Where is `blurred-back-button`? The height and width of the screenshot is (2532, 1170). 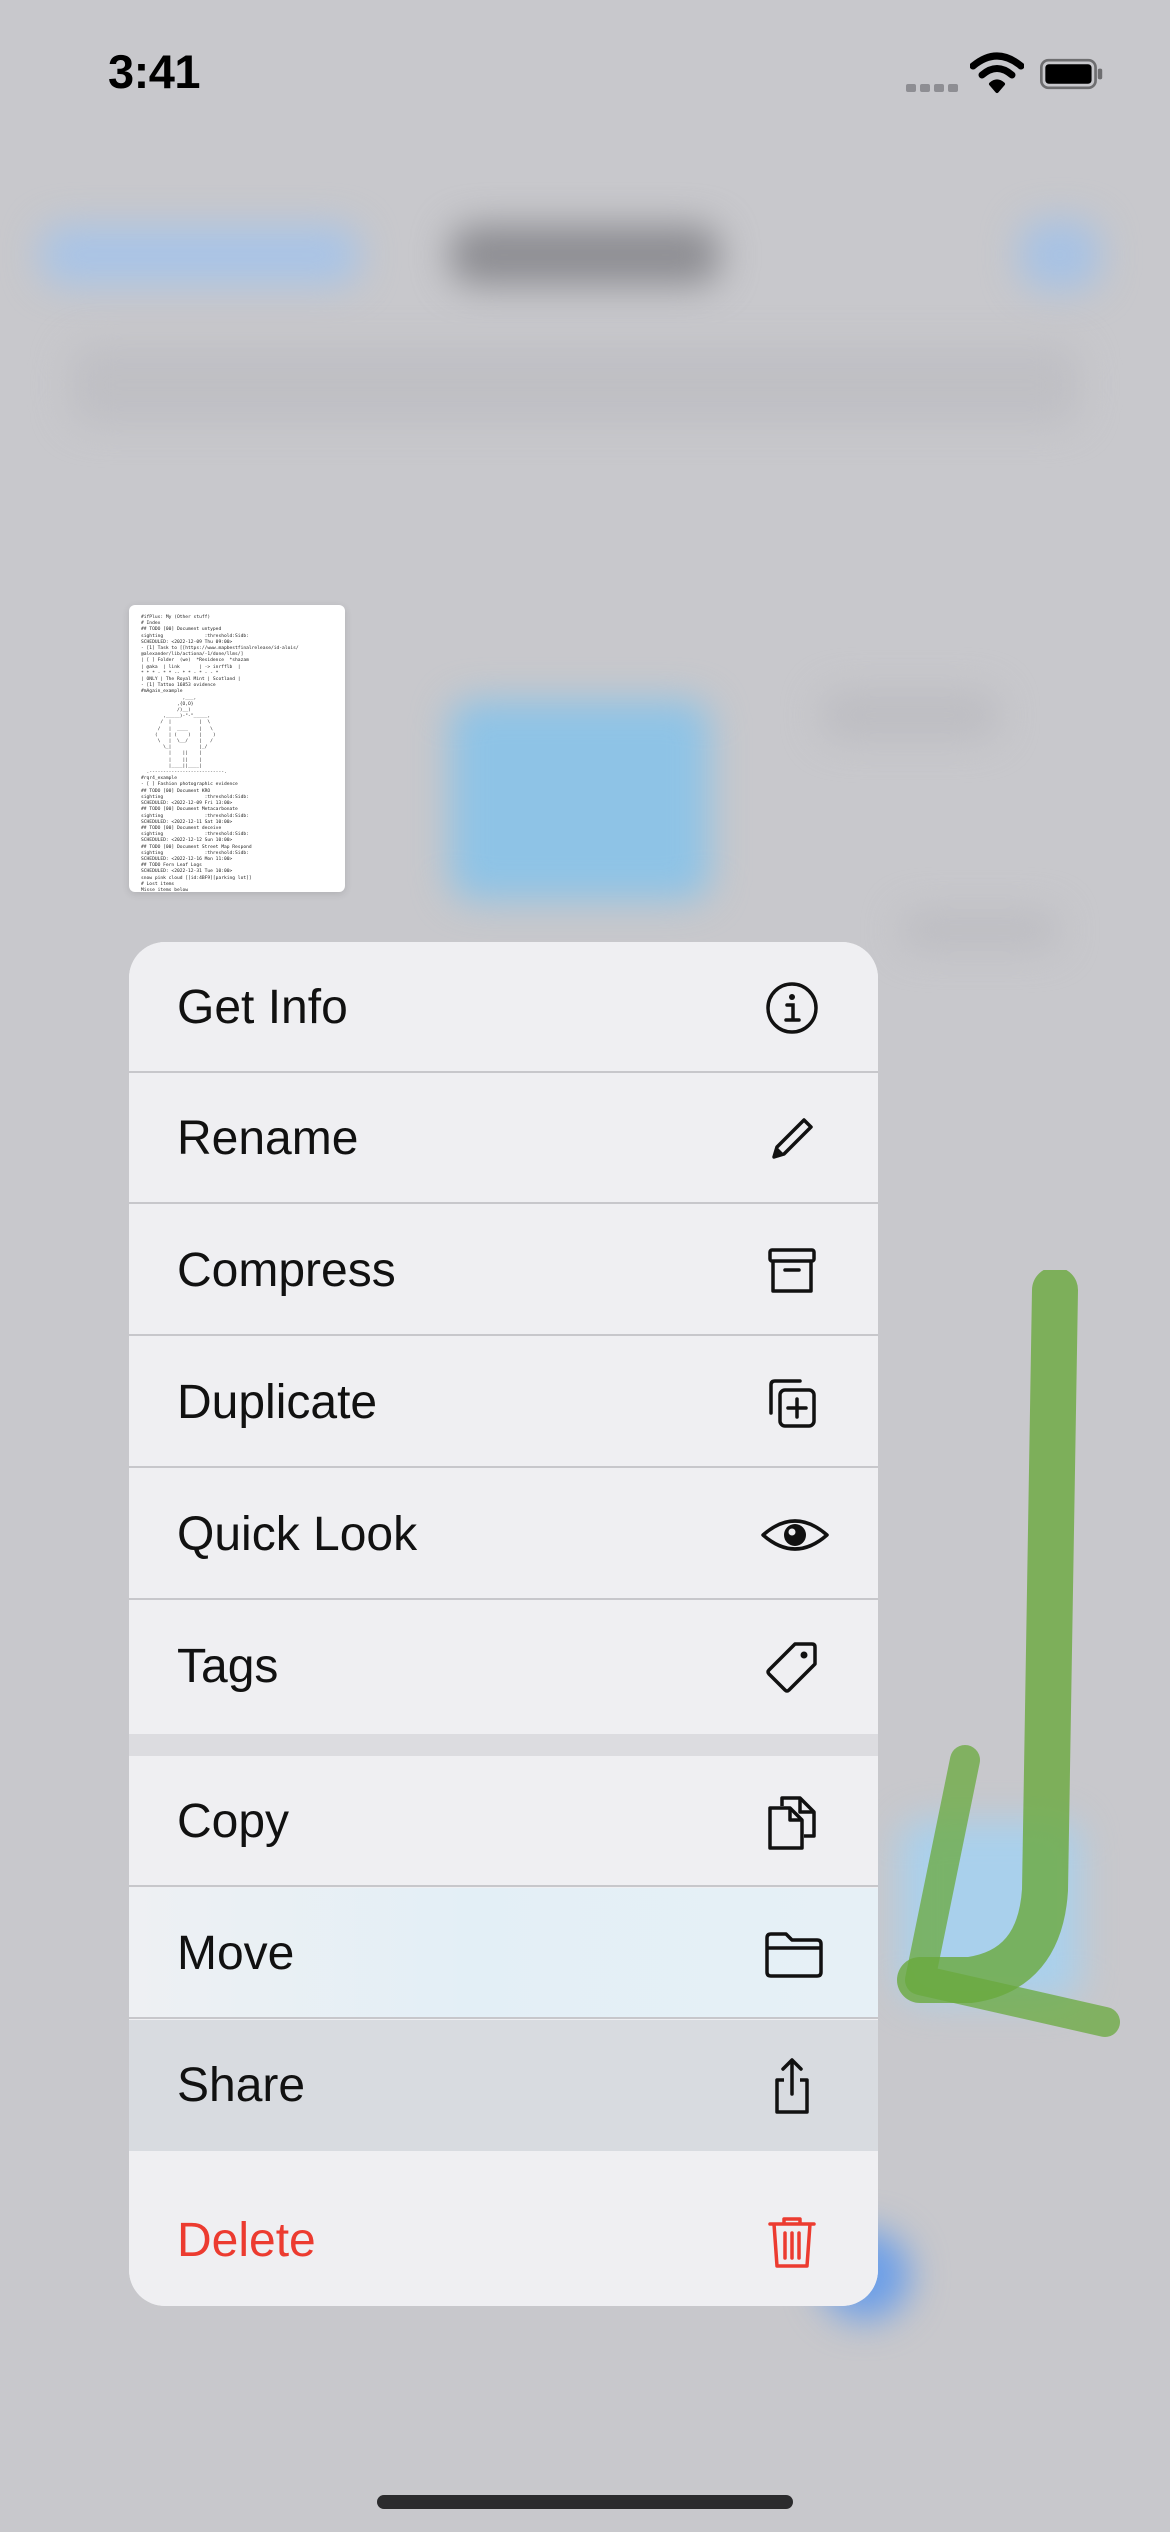 blurred-back-button is located at coordinates (200, 255).